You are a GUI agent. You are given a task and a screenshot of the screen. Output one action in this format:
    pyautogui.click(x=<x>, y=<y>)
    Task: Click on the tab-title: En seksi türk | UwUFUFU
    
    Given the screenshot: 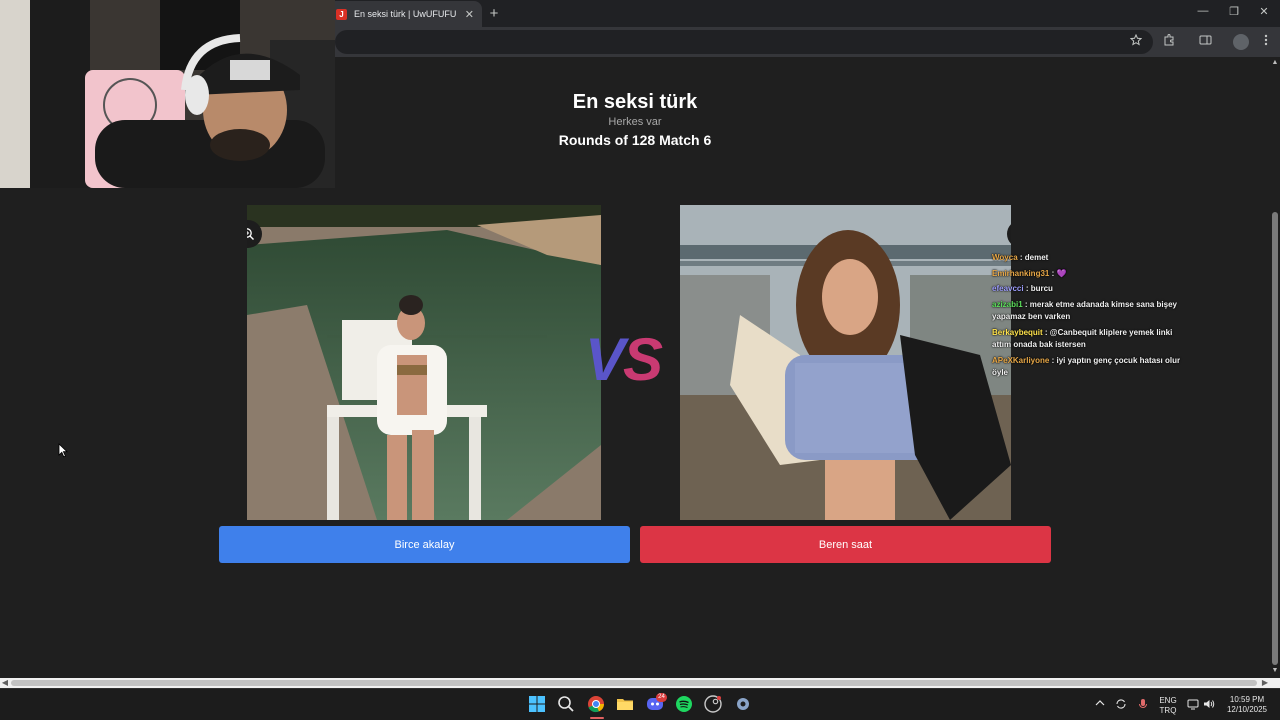 What is the action you would take?
    pyautogui.click(x=405, y=14)
    